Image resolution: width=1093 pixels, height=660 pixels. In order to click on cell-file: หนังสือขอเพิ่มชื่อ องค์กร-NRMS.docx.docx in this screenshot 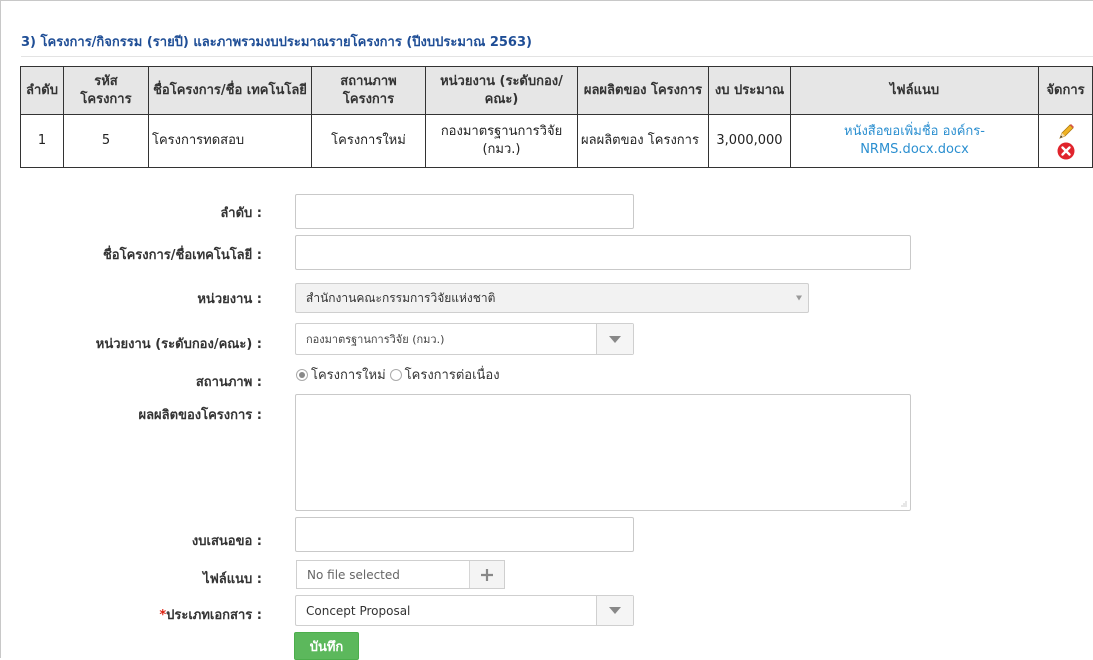, I will do `click(914, 141)`.